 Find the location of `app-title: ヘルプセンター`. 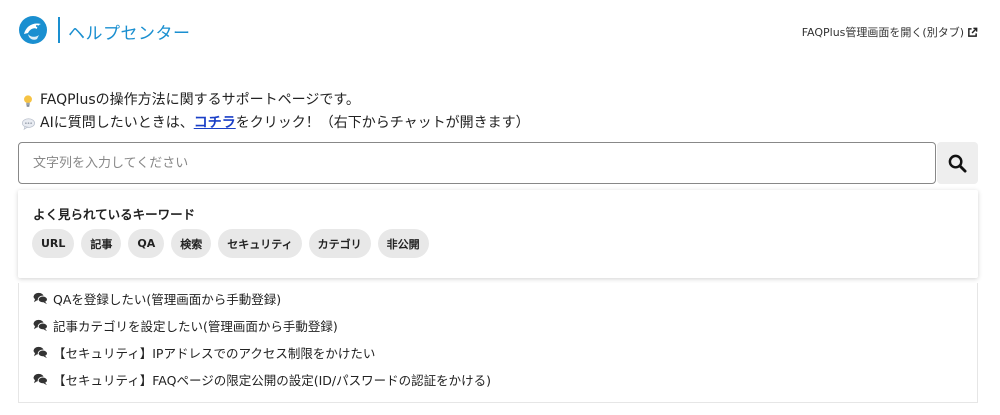

app-title: ヘルプセンター is located at coordinates (129, 31).